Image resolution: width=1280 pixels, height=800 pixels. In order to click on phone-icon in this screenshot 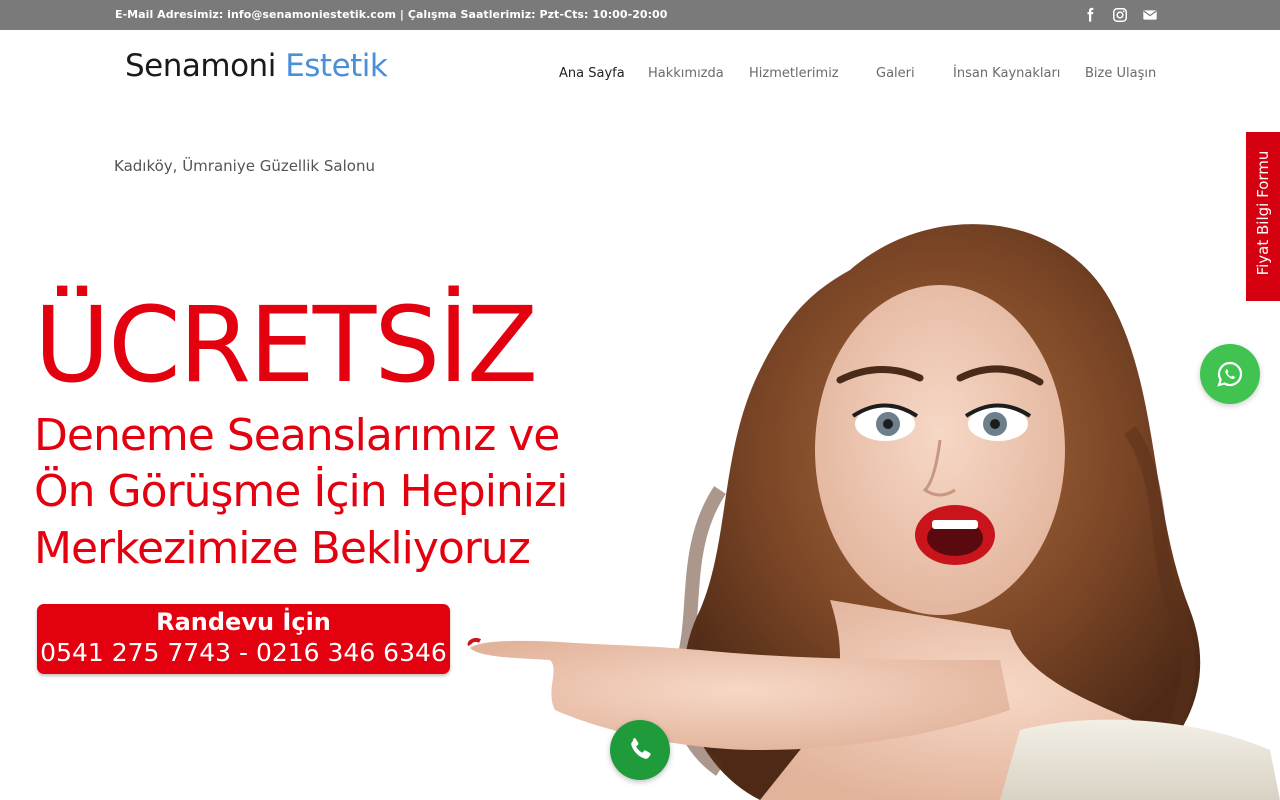, I will do `click(641, 748)`.